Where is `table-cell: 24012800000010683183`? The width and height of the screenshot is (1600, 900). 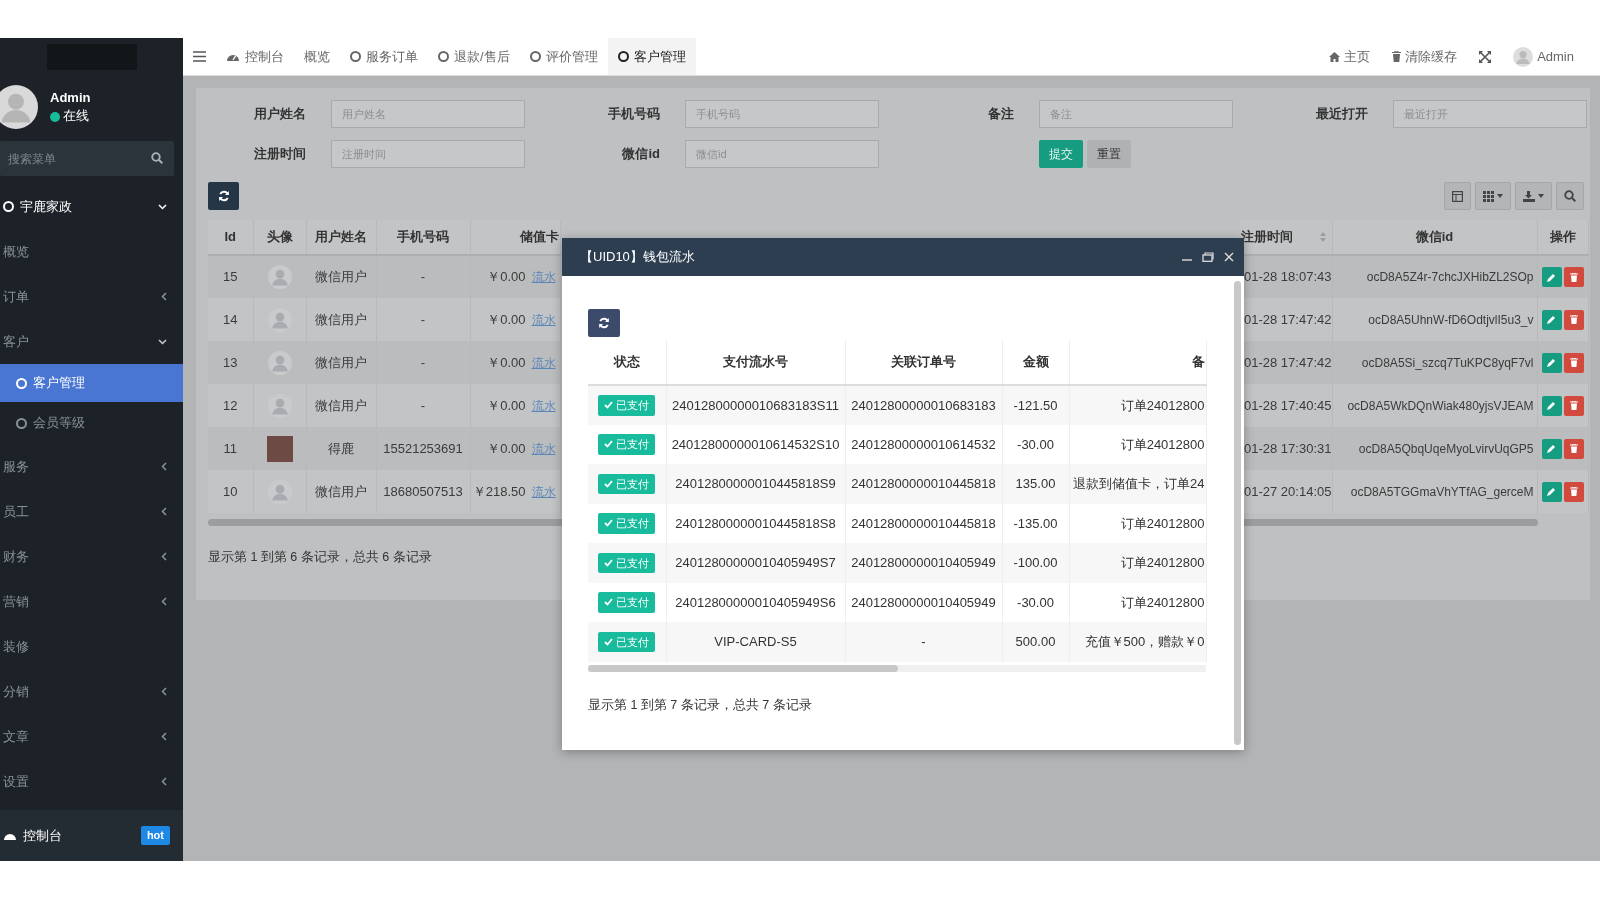
table-cell: 24012800000010683183 is located at coordinates (923, 405).